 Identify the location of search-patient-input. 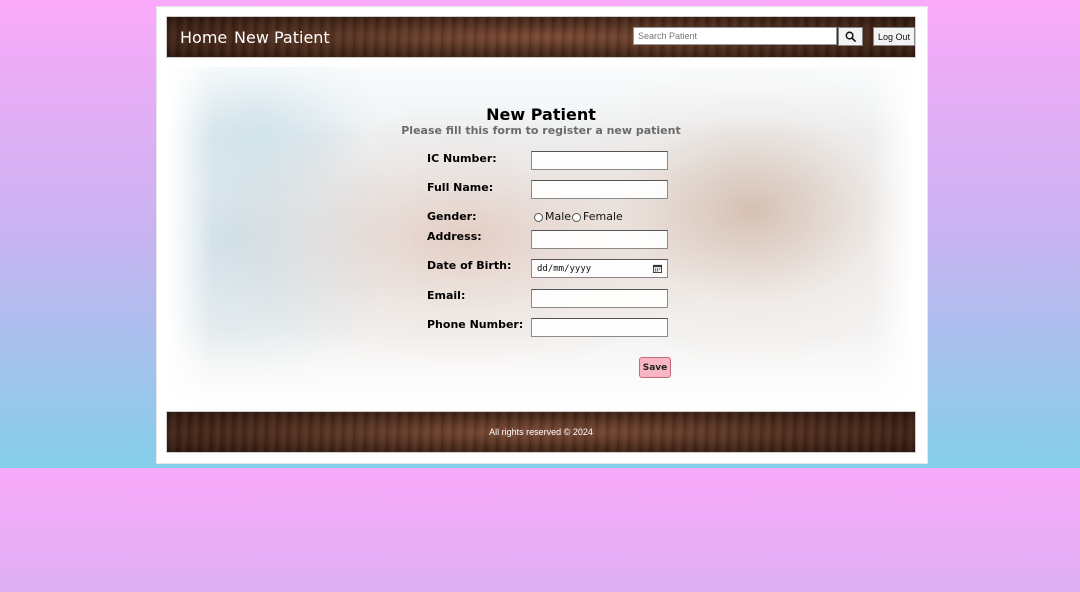
(735, 36).